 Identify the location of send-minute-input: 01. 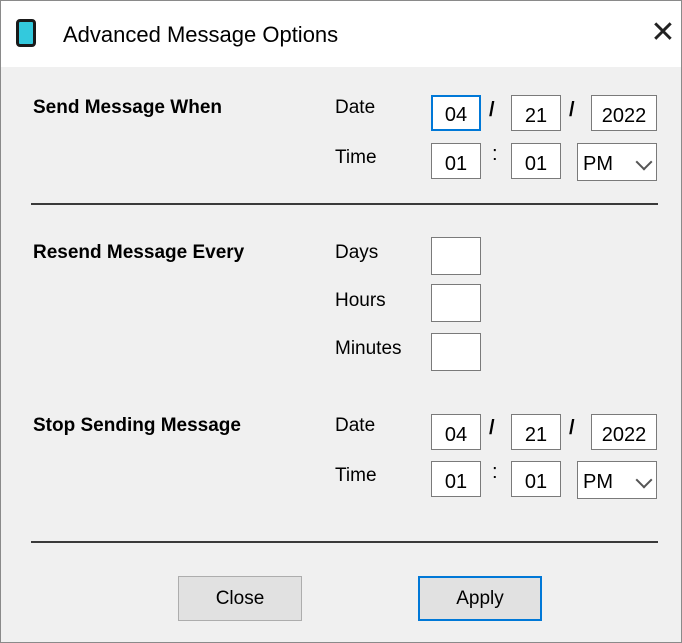
(536, 161).